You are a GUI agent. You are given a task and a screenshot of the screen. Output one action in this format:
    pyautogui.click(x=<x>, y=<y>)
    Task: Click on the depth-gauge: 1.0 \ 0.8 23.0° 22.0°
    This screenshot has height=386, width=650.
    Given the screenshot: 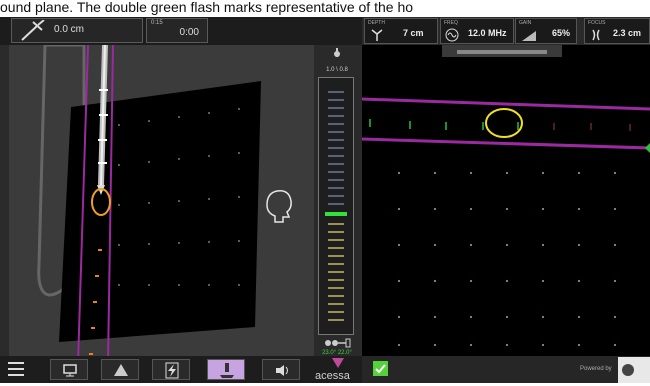 What is the action you would take?
    pyautogui.click(x=337, y=204)
    